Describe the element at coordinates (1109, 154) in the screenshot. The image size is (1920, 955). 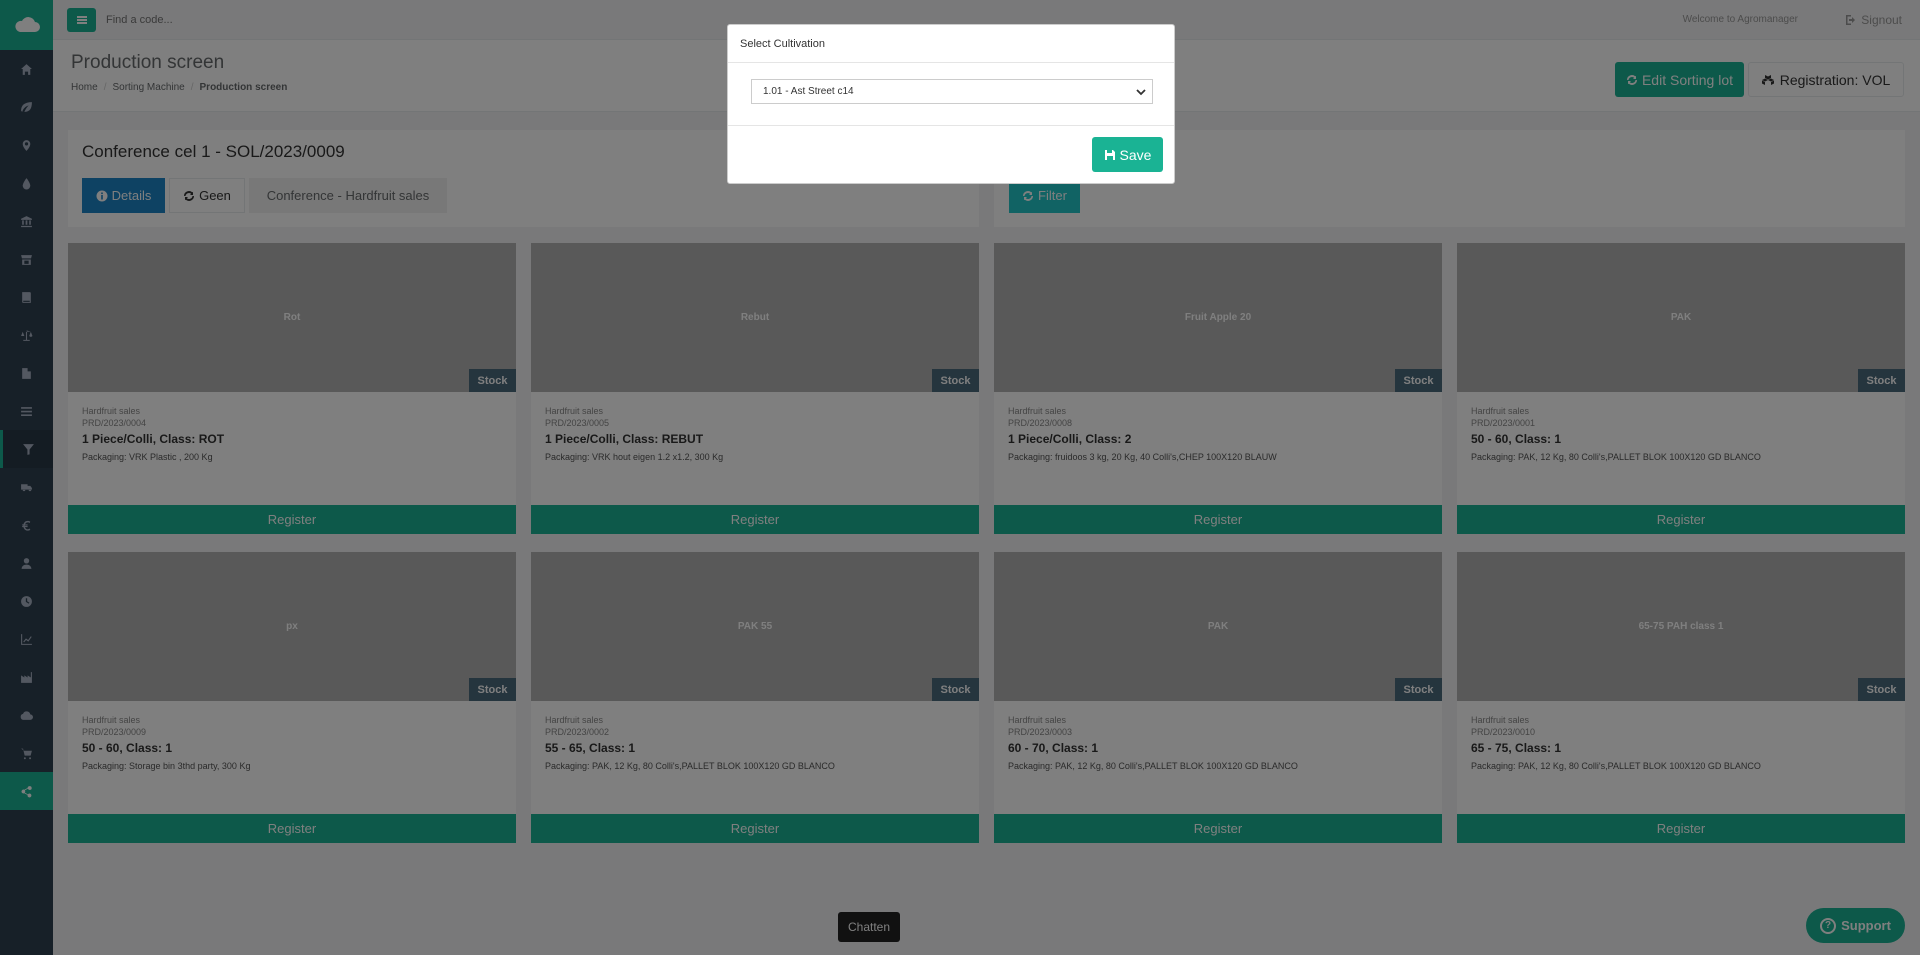
I see `floppy-disk-icon` at that location.